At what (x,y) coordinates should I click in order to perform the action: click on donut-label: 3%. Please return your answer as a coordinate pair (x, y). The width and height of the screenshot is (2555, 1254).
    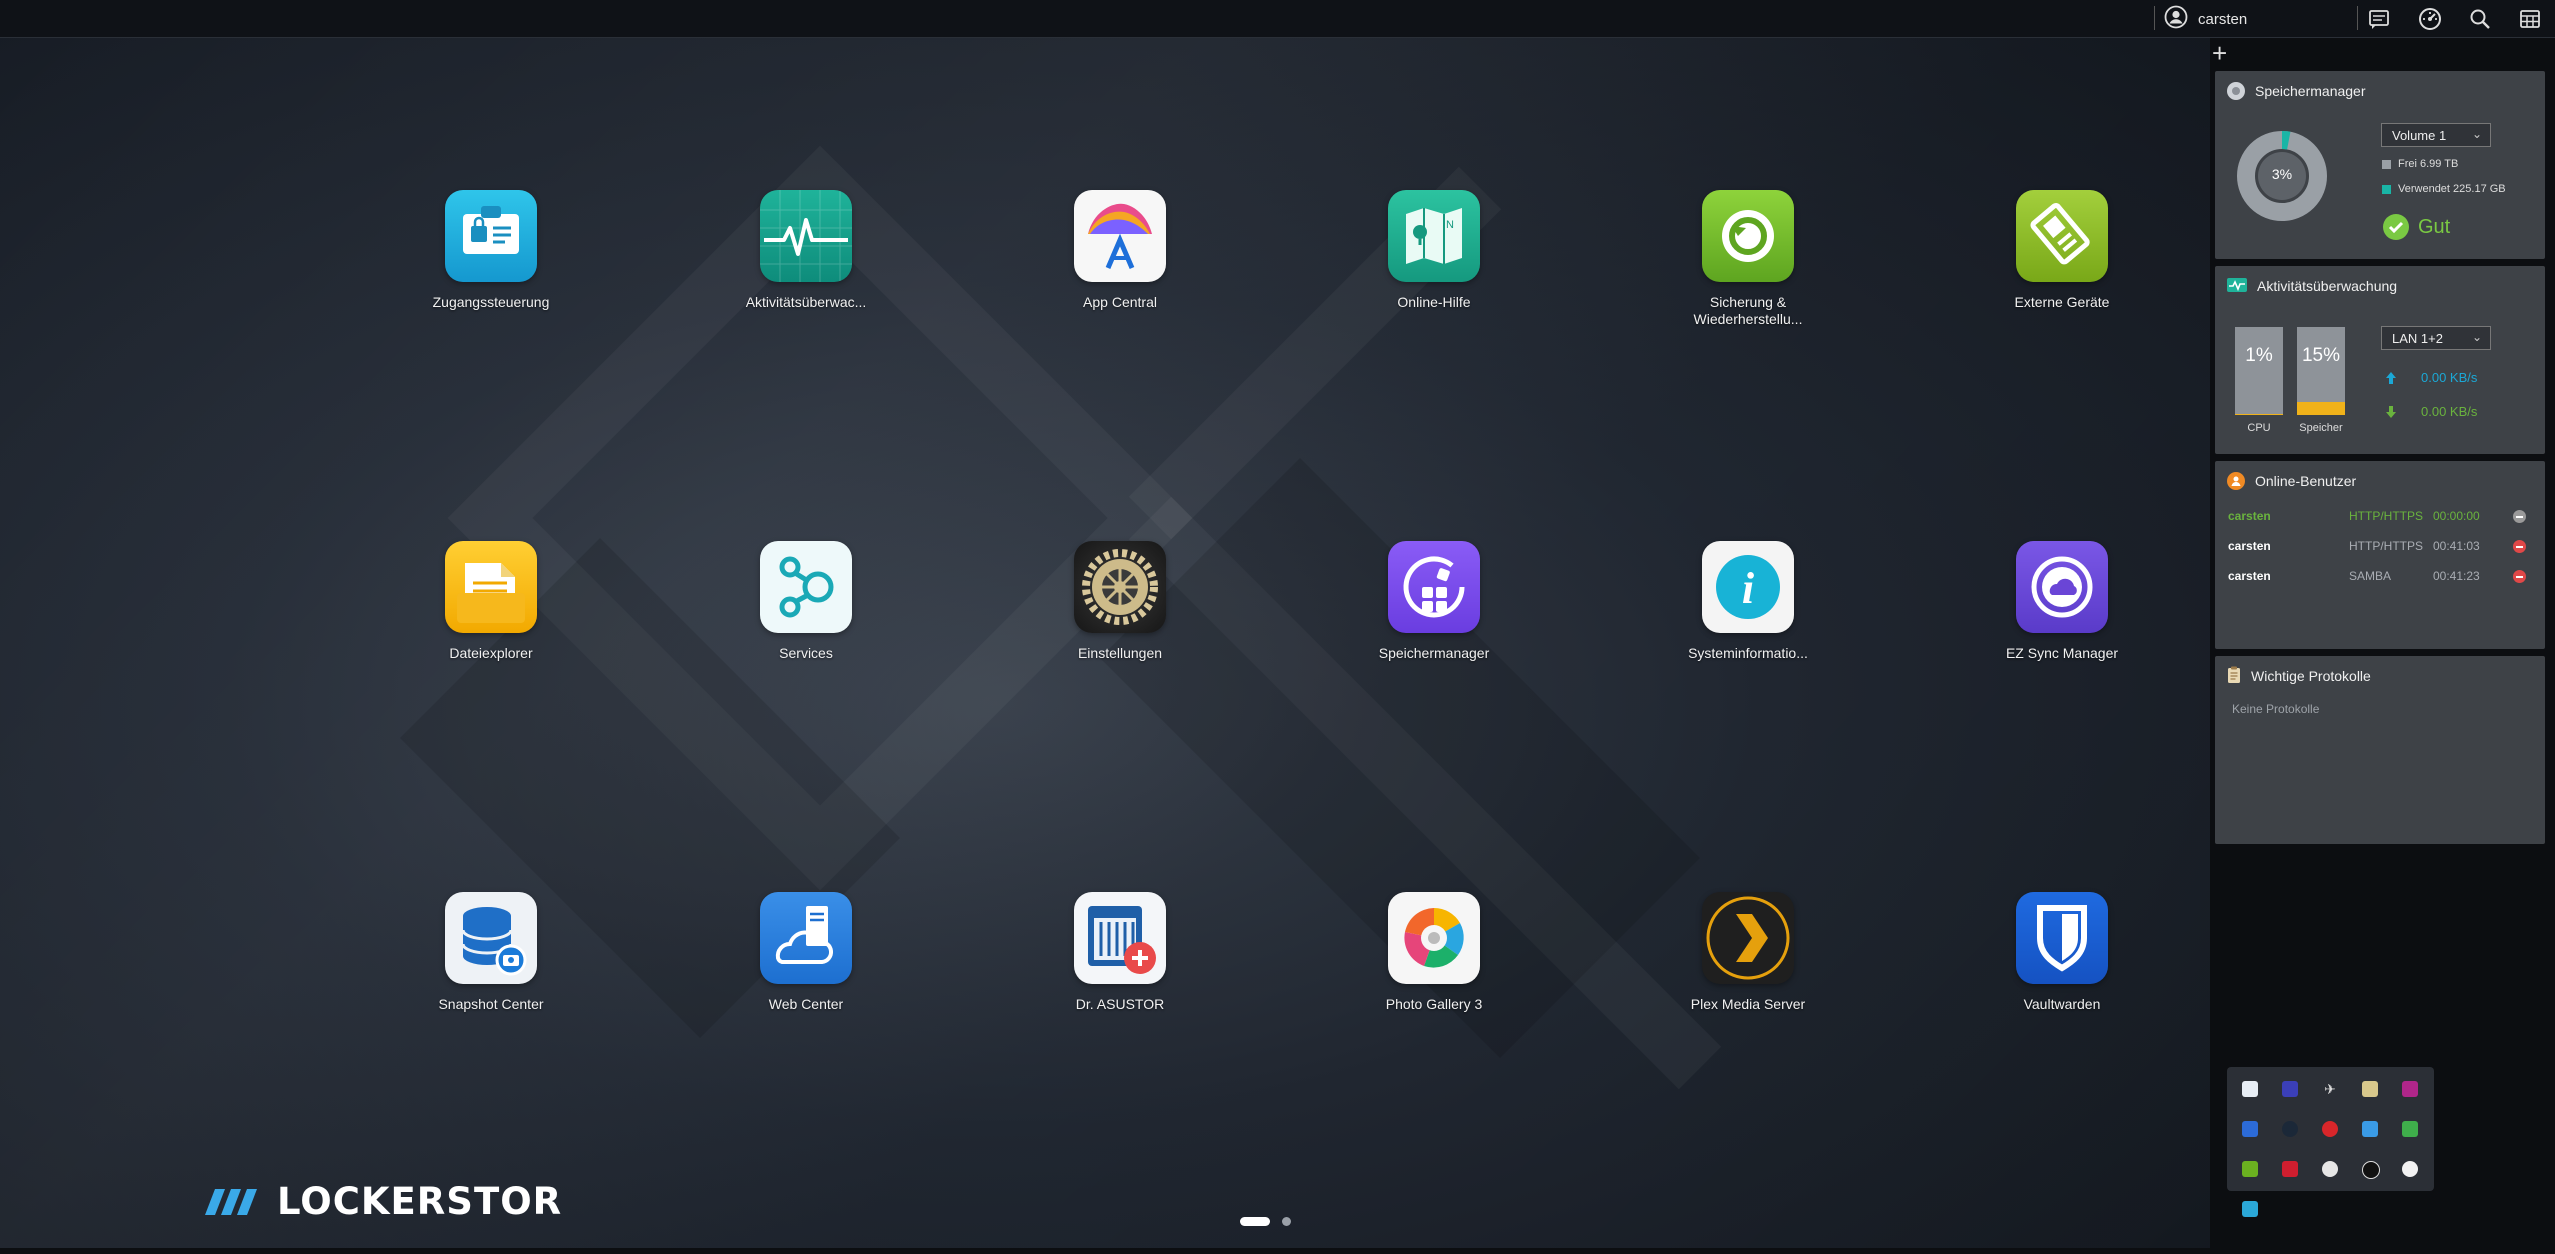
    Looking at the image, I should click on (2282, 174).